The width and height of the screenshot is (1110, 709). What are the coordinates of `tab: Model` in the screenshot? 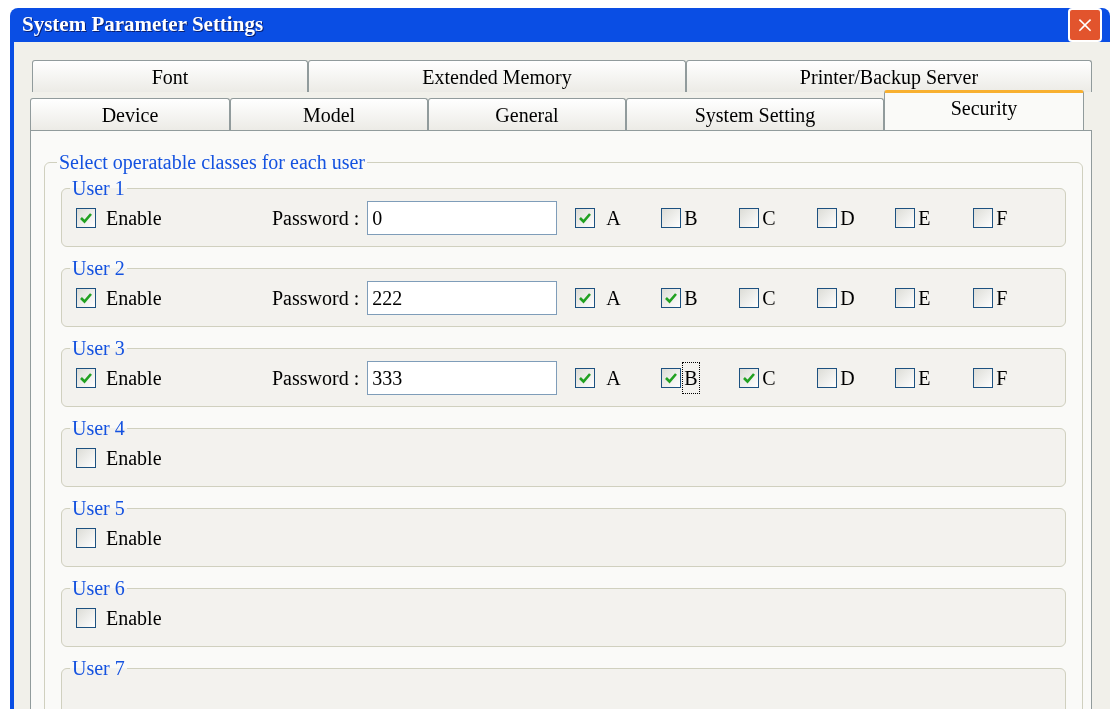 It's located at (329, 114).